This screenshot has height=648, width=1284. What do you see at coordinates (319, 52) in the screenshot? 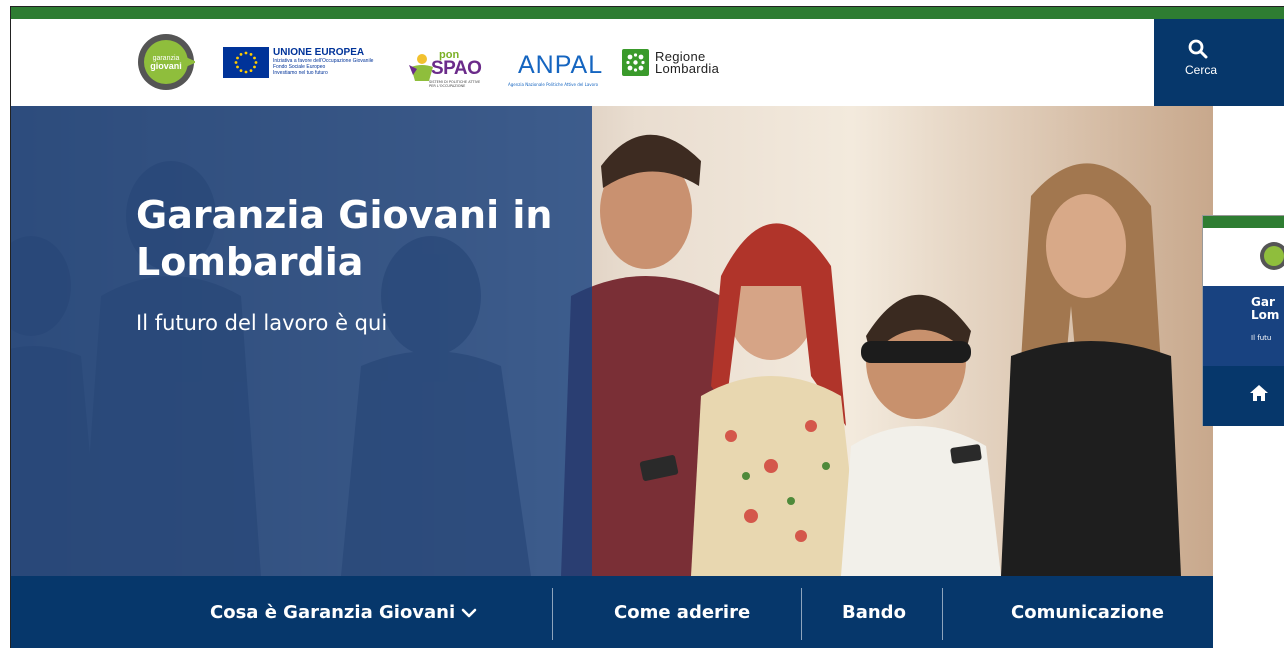
I see `eu-title: UNIONE EUROPEA` at bounding box center [319, 52].